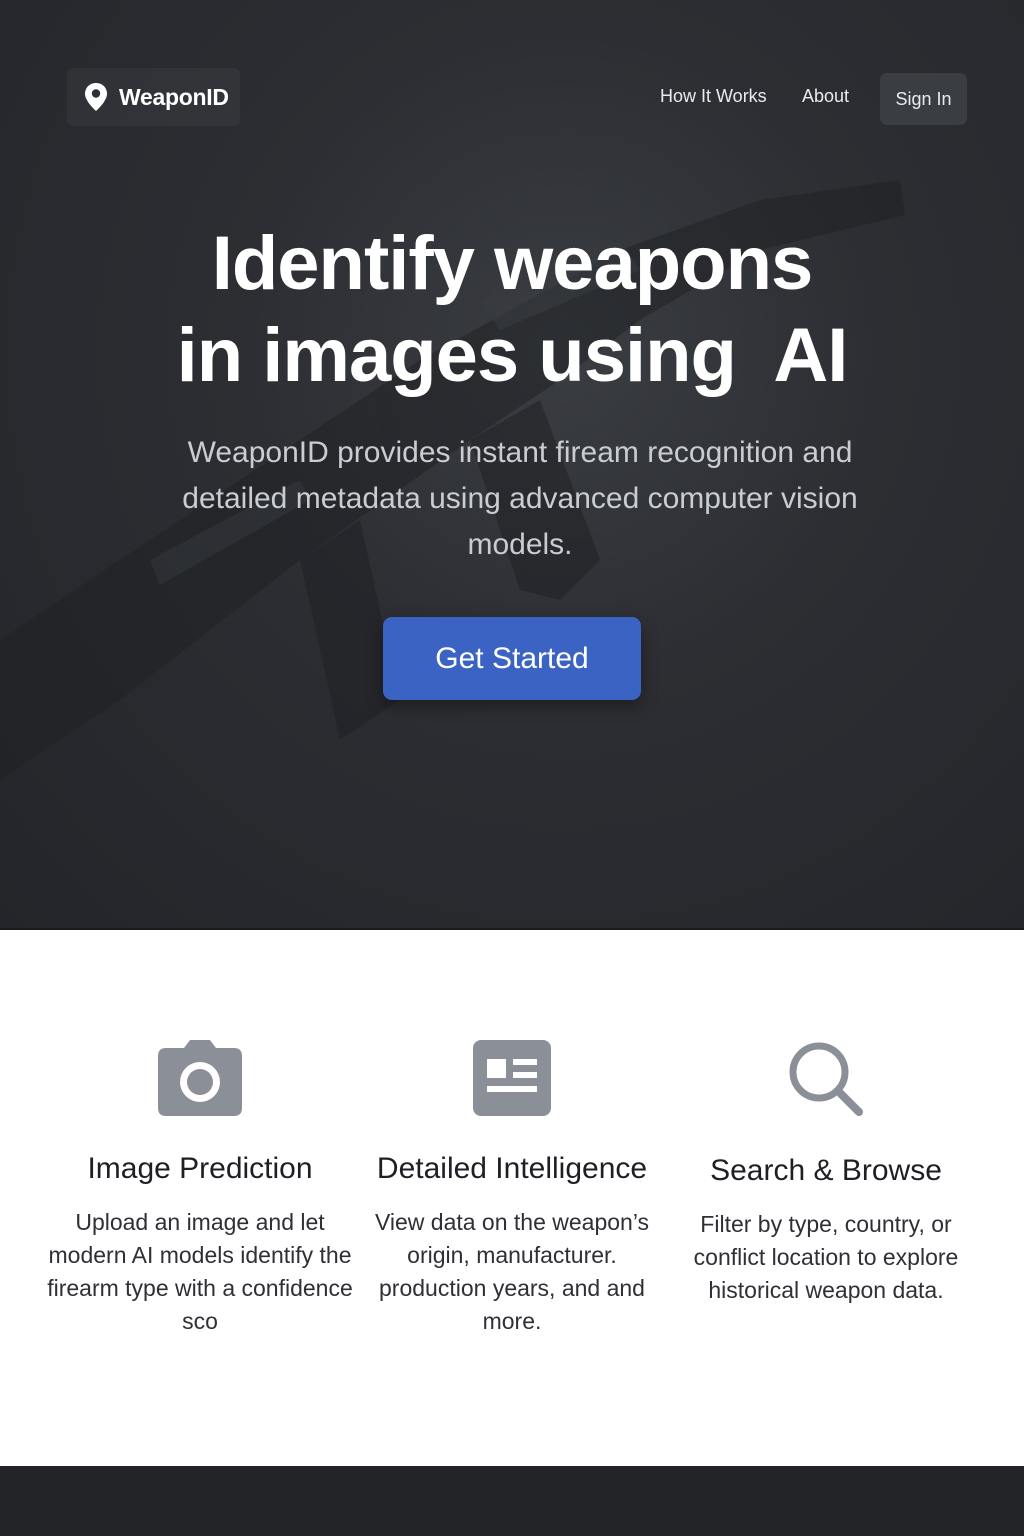 This screenshot has width=1024, height=1536. What do you see at coordinates (512, 1501) in the screenshot?
I see `footer` at bounding box center [512, 1501].